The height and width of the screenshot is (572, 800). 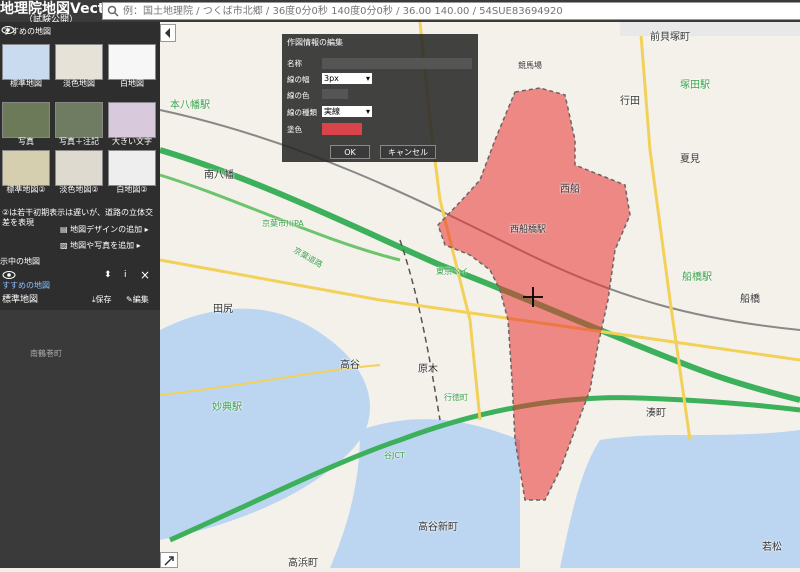 I want to click on edit-label: 編集, so click(x=140, y=299).